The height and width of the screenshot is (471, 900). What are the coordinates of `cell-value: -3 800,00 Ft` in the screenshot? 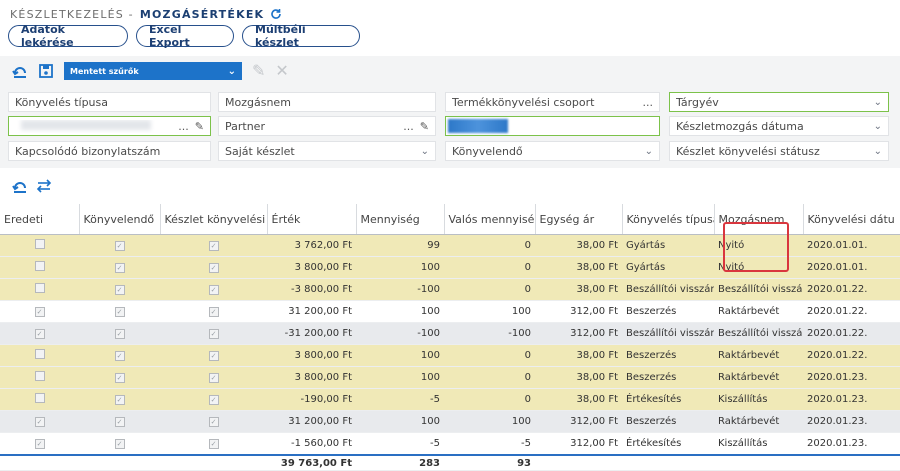 It's located at (311, 289).